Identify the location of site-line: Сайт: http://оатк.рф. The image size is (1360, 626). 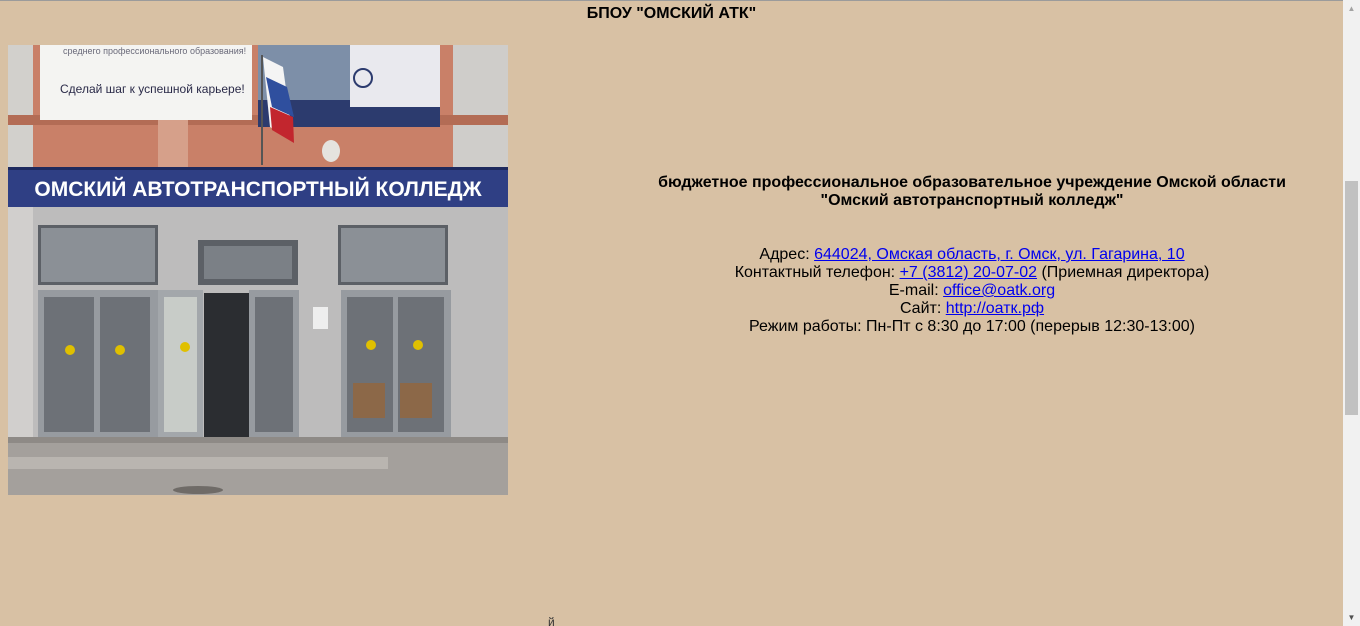
(972, 309).